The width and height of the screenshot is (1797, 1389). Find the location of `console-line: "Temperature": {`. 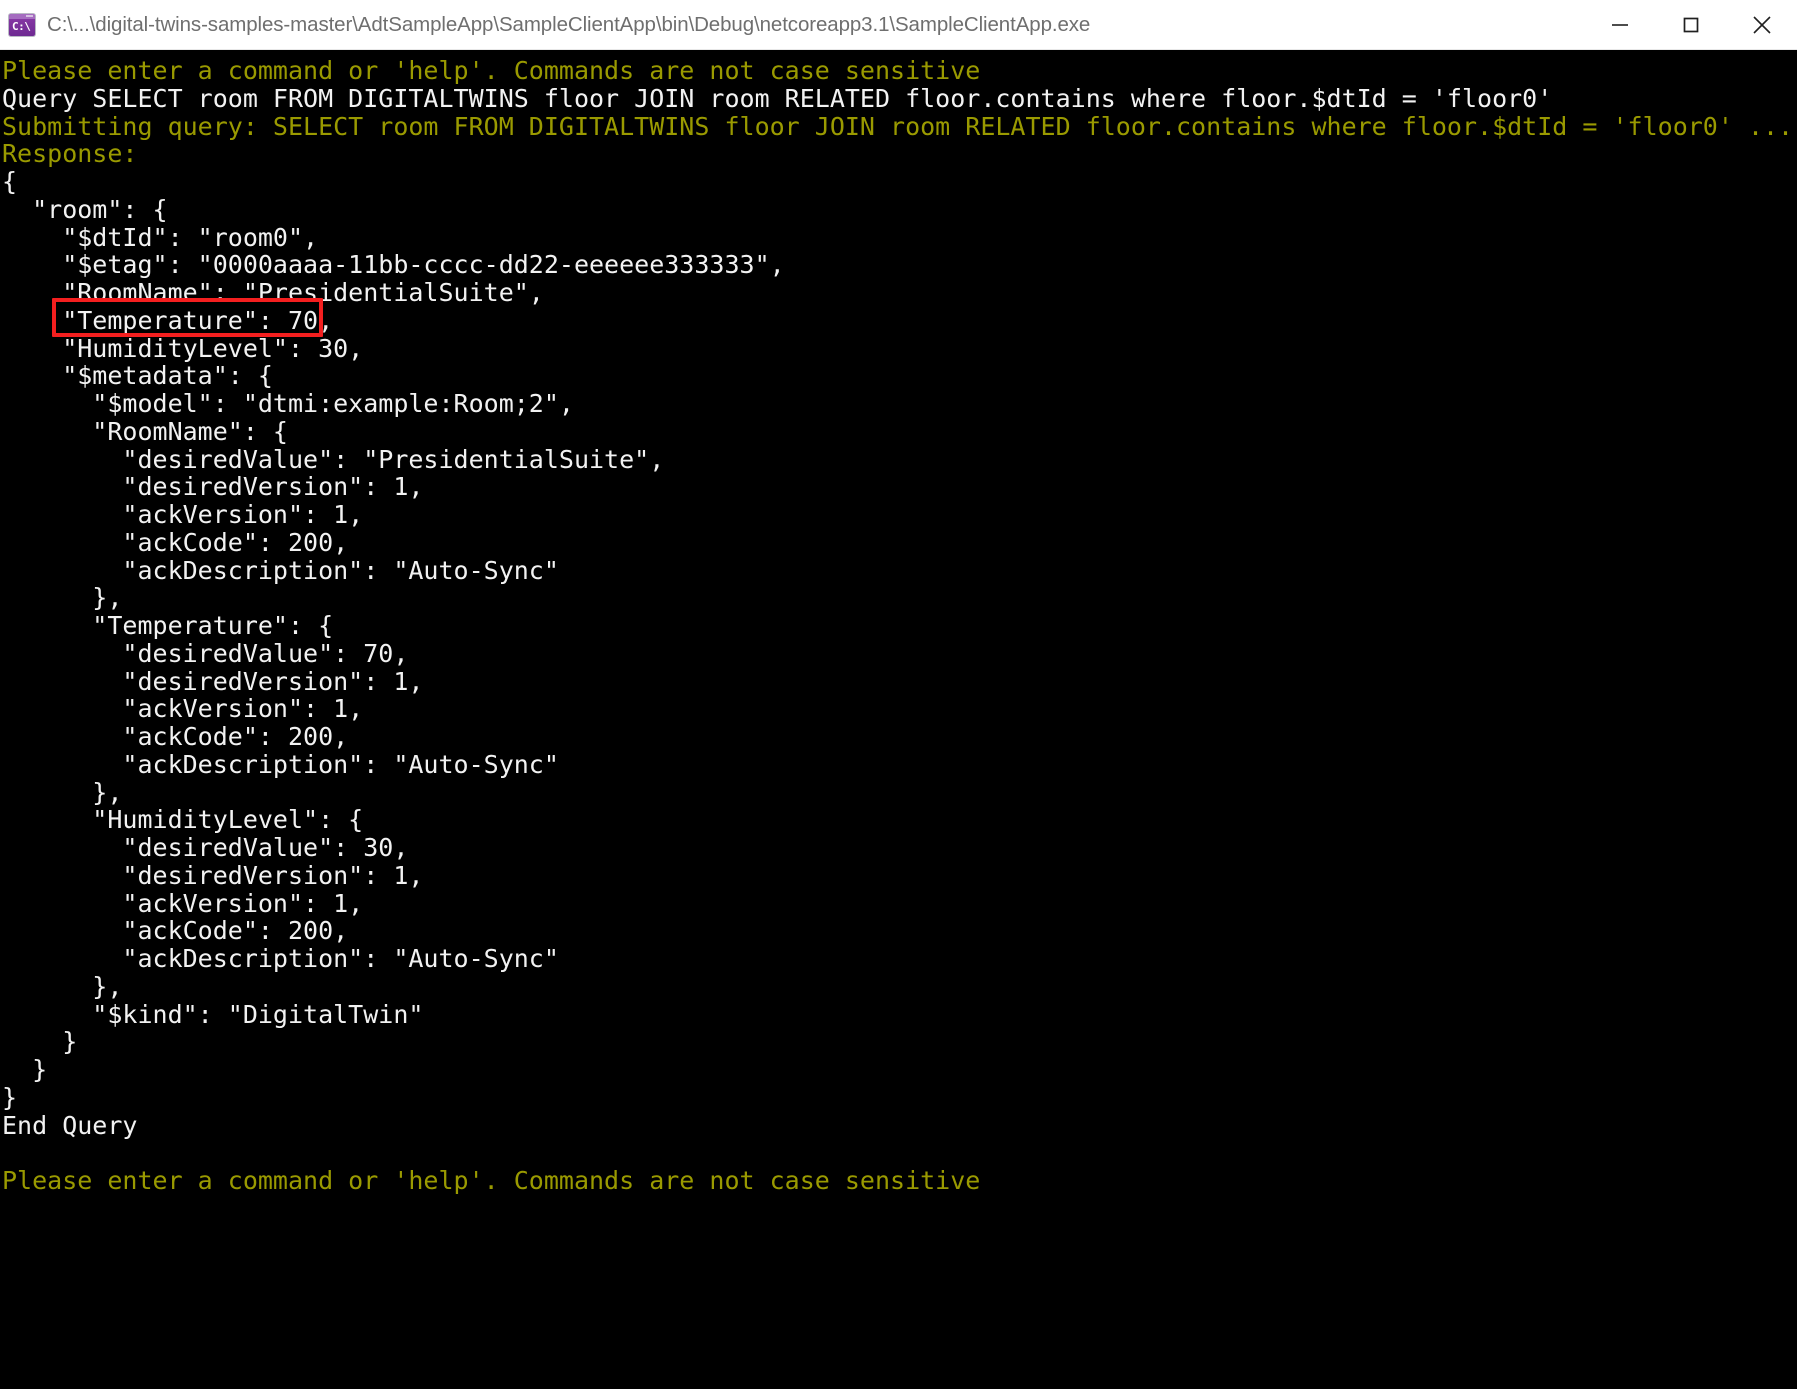

console-line: "Temperature": { is located at coordinates (168, 625).